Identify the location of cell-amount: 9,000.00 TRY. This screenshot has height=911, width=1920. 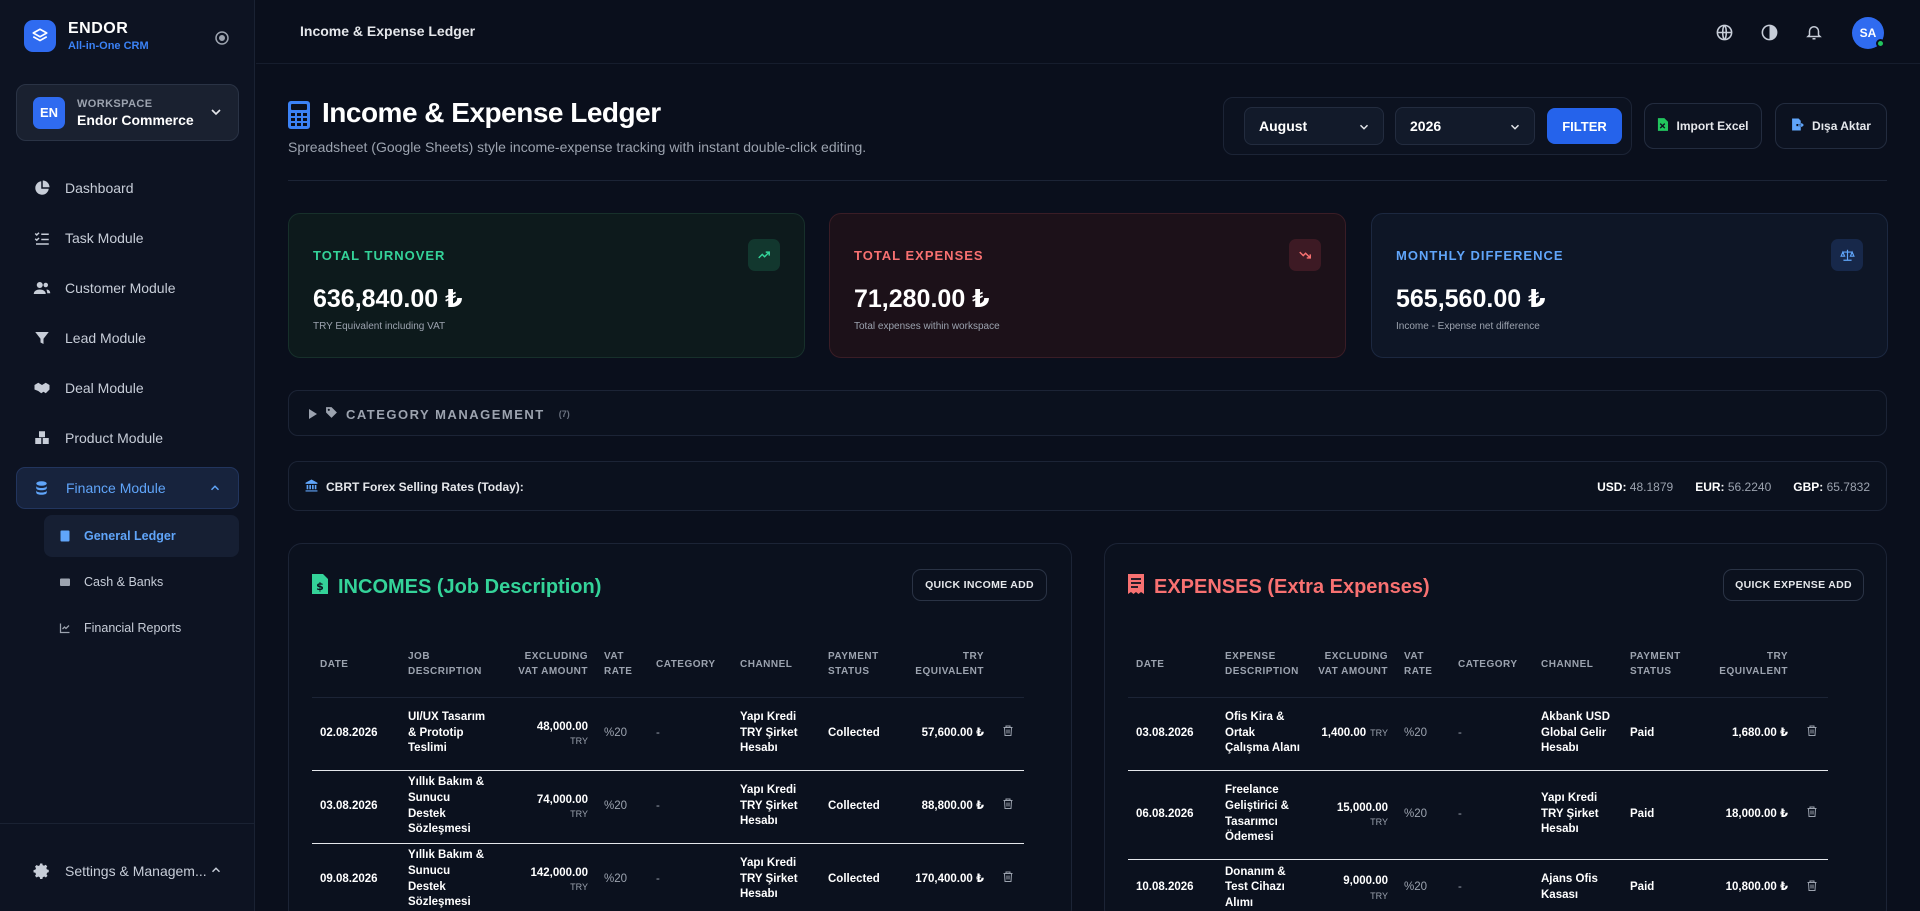
(1352, 885).